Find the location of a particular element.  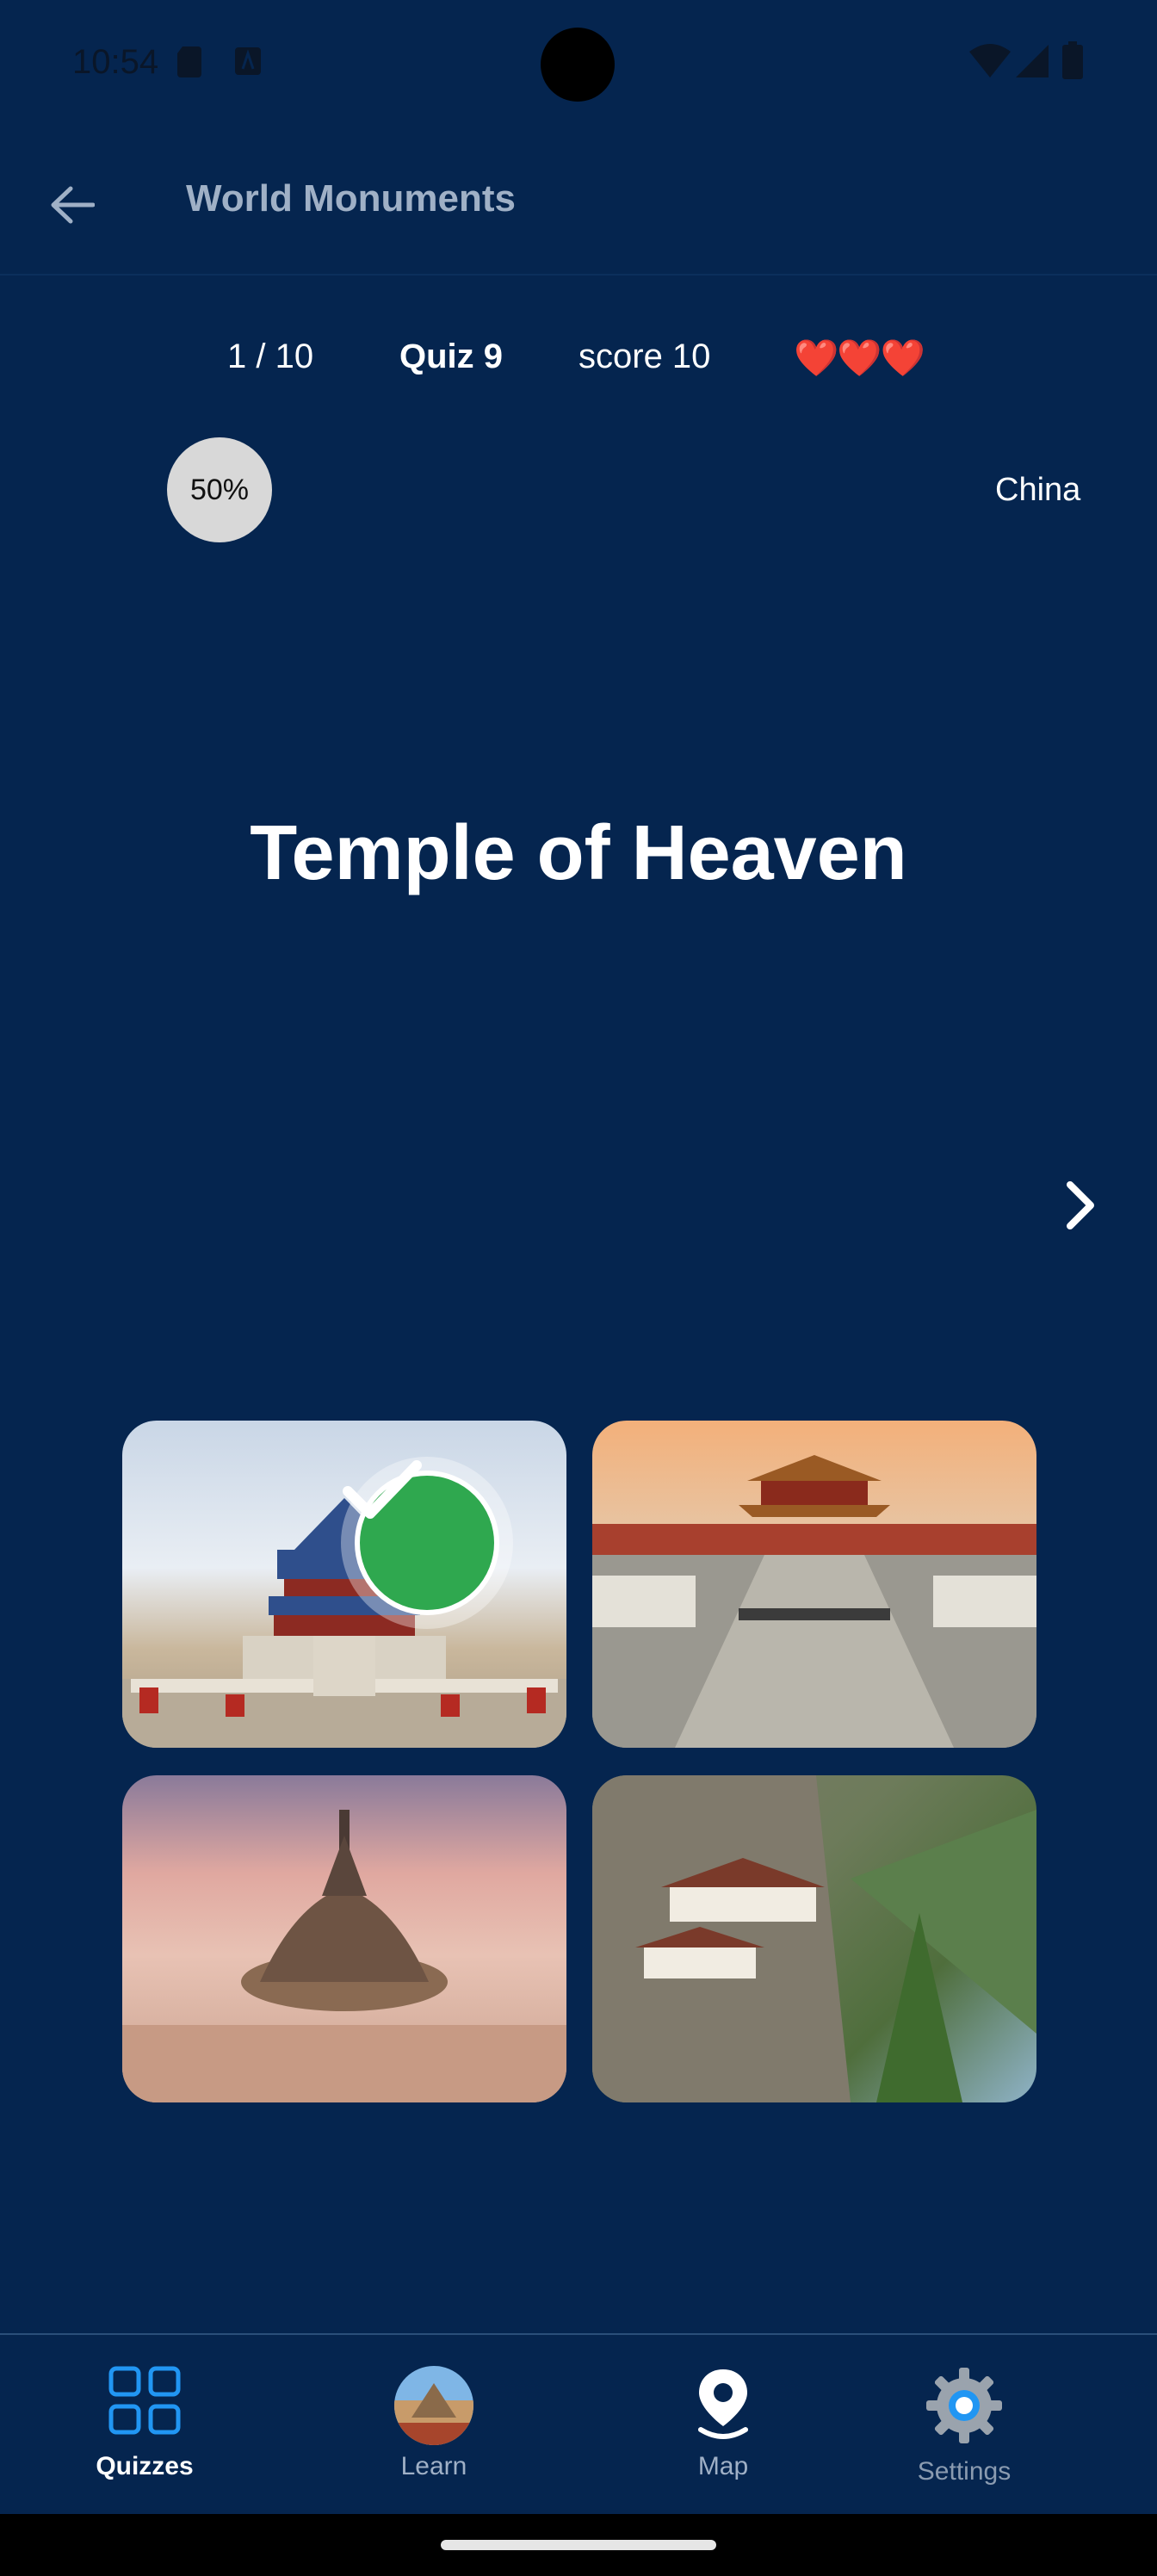

a-box-icon is located at coordinates (248, 63).